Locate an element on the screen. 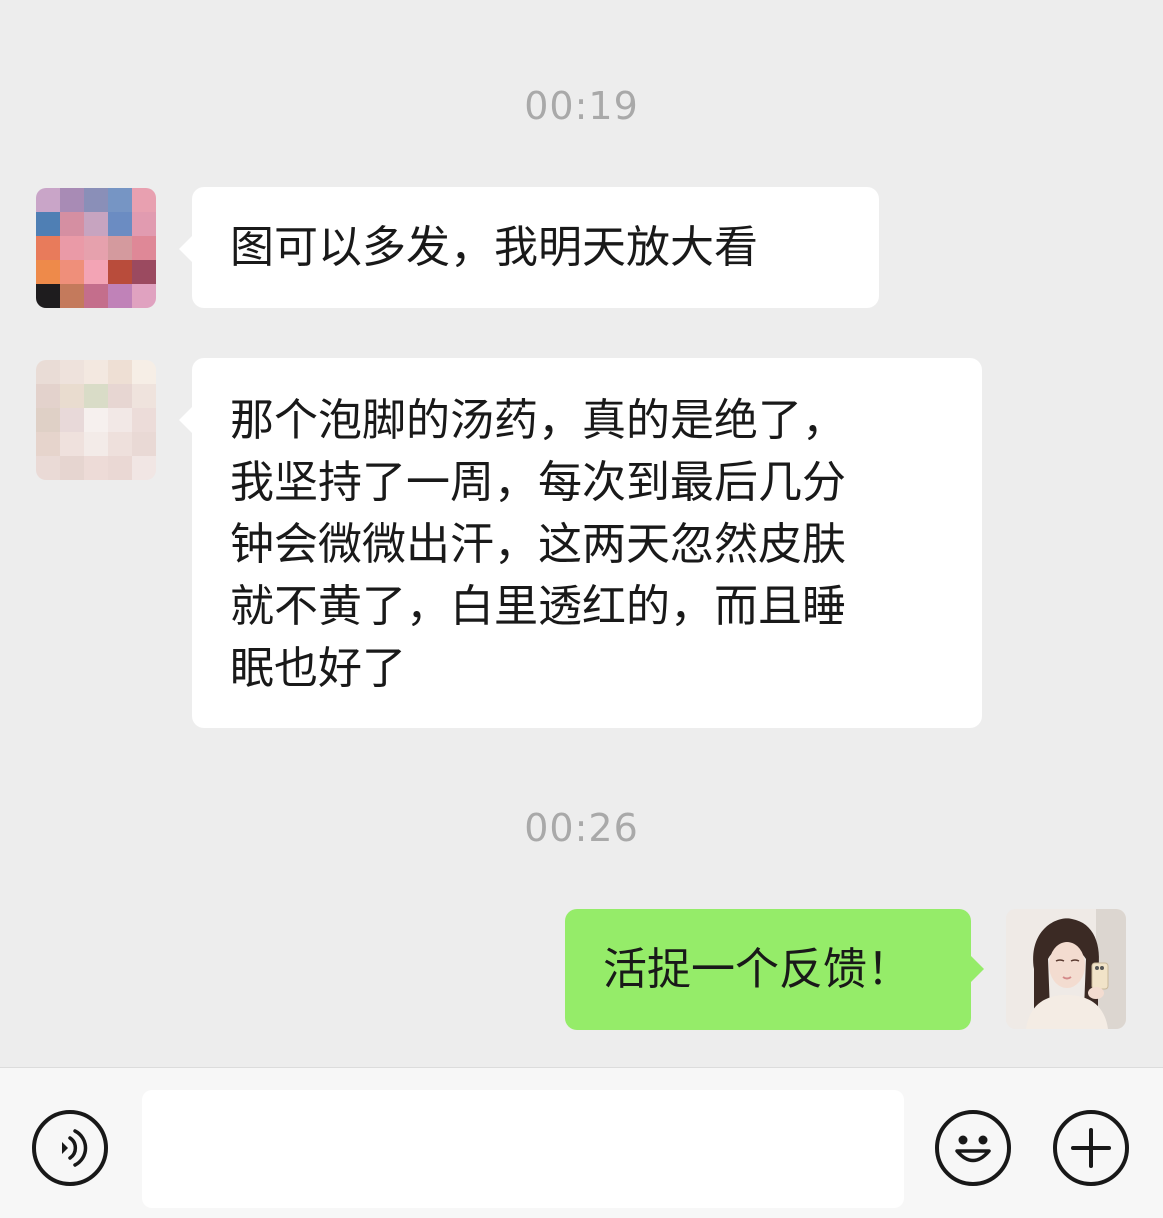  incoming-message-bubble: 图可以多发，我明天放大看 is located at coordinates (529, 247).